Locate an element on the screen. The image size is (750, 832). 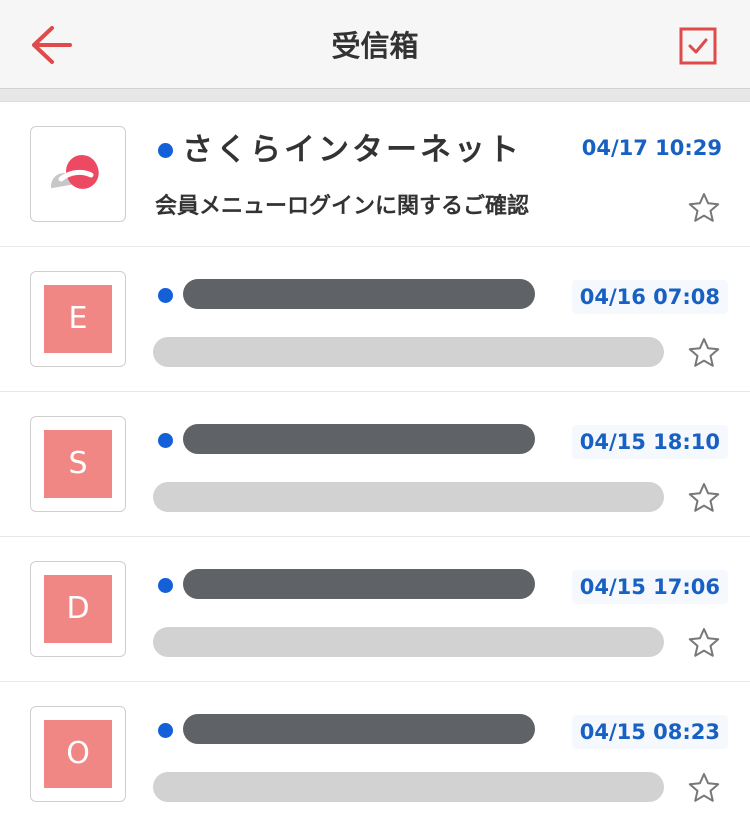
email-date: 04/15 18:10 is located at coordinates (649, 442).